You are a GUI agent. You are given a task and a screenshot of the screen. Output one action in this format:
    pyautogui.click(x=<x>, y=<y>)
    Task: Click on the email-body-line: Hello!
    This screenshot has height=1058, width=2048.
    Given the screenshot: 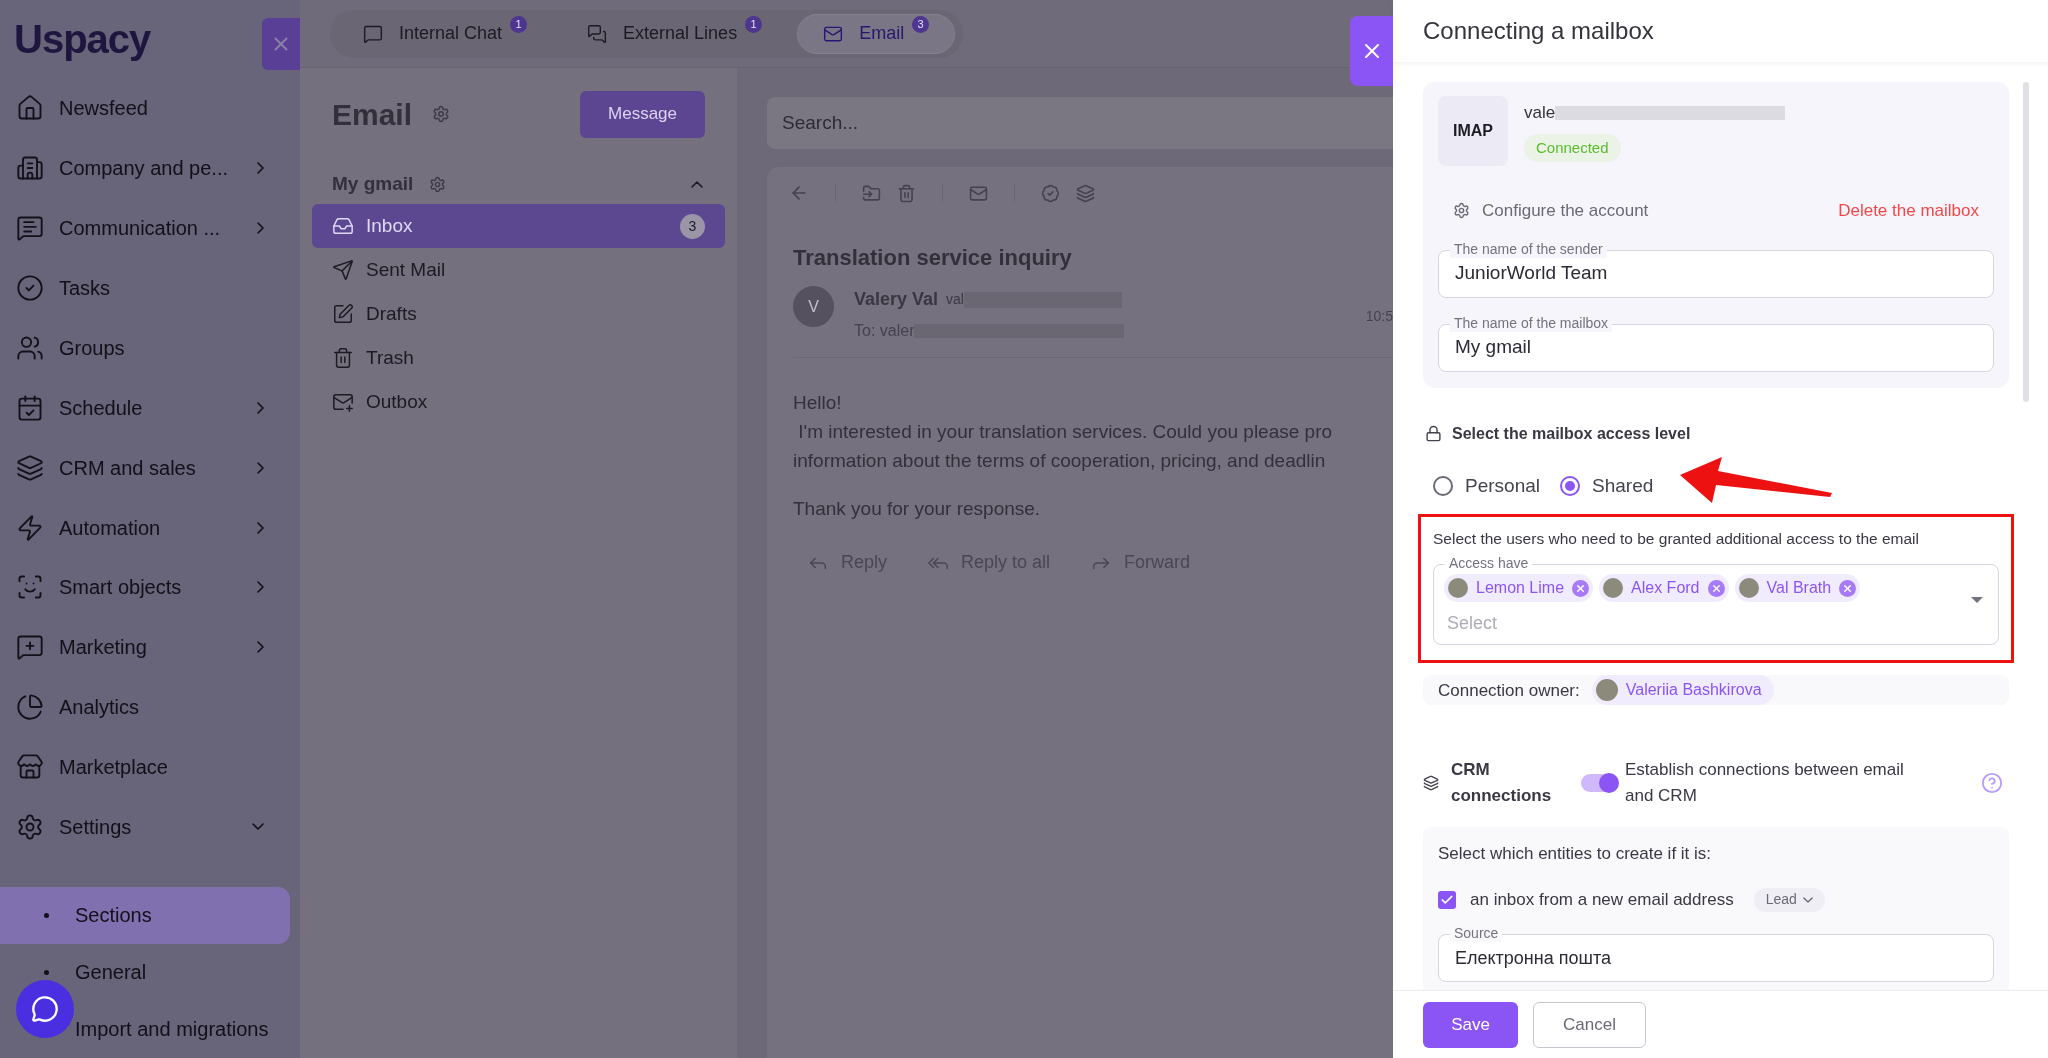 What is the action you would take?
    pyautogui.click(x=818, y=403)
    